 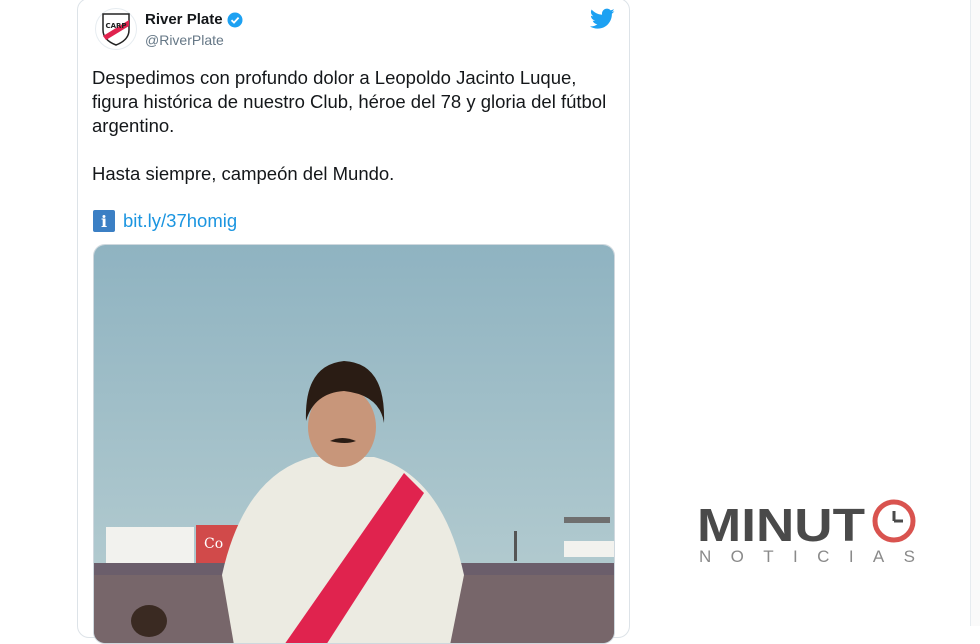 What do you see at coordinates (235, 19) in the screenshot?
I see `verified-badge-icon` at bounding box center [235, 19].